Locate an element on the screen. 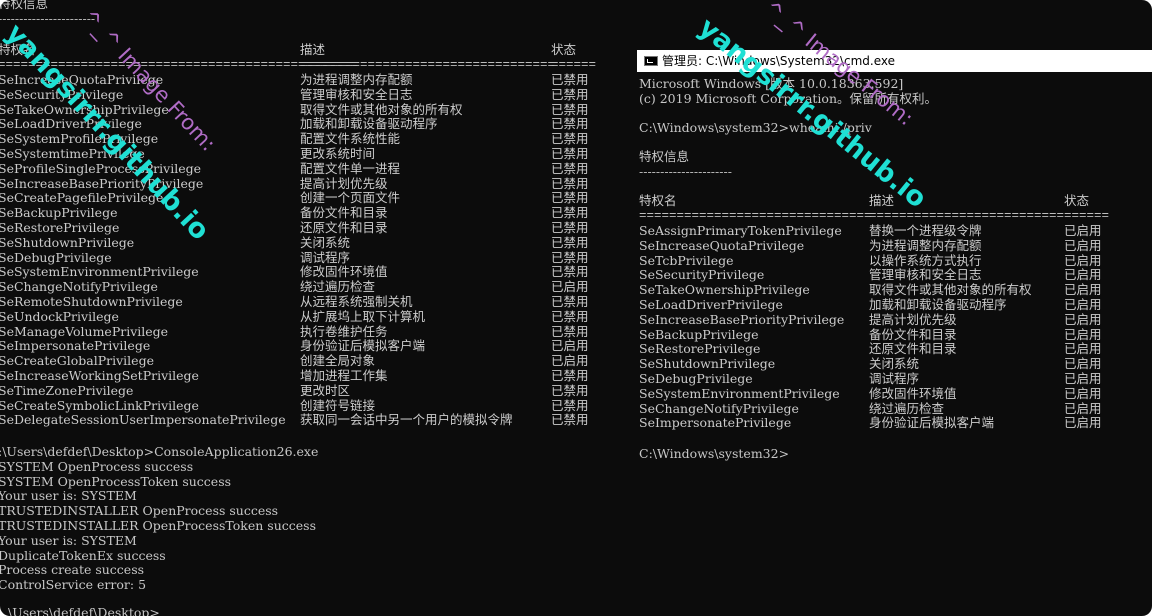 Image resolution: width=1152 pixels, height=616 pixels. left-privilege-row: SeTimeZonePrivilege 更改时区 已禁用 is located at coordinates (305, 390).